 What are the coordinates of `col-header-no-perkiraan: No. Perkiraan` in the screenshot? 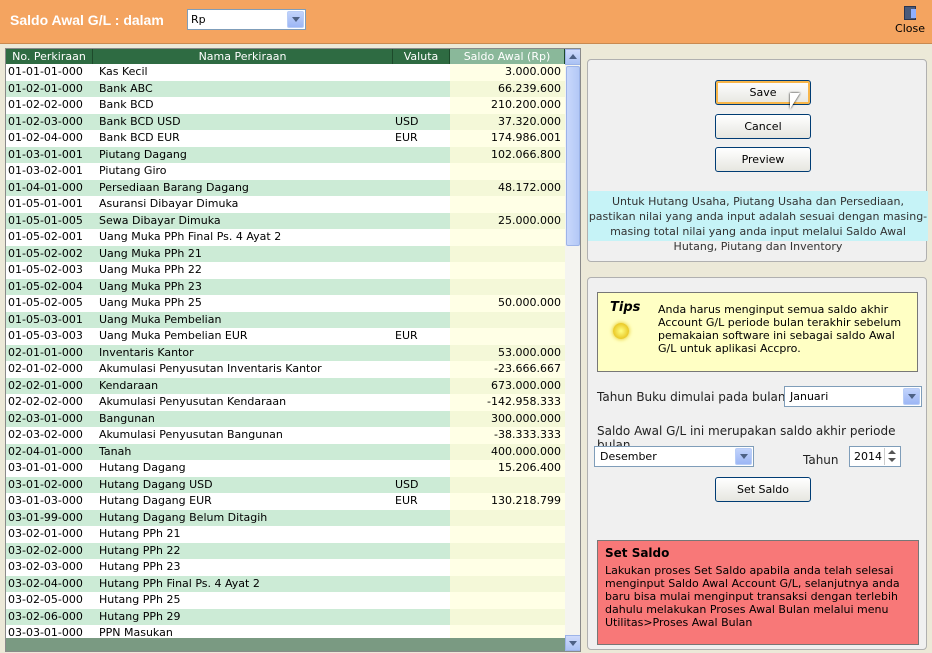 It's located at (49, 56).